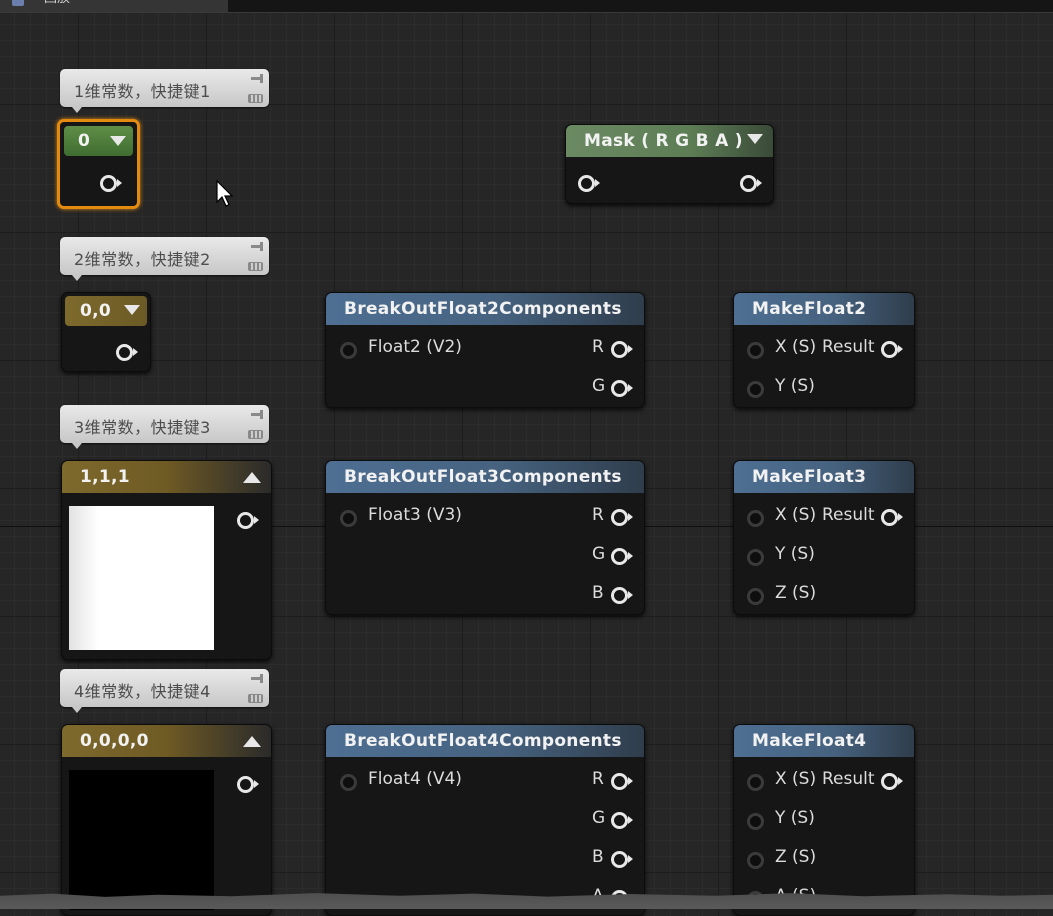 Image resolution: width=1053 pixels, height=916 pixels. I want to click on input-label: Float3 (V3), so click(415, 515).